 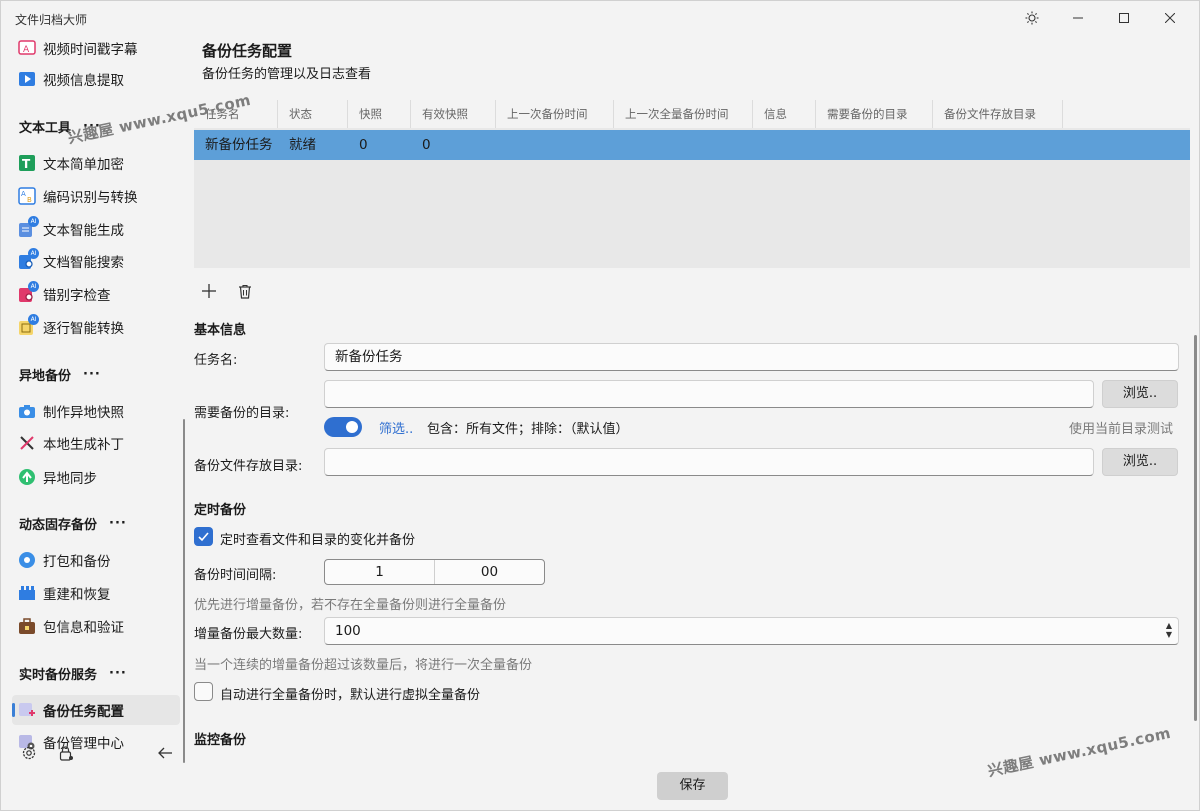 What do you see at coordinates (28, 325) in the screenshot?
I see `ai-line-convert-icon: AI` at bounding box center [28, 325].